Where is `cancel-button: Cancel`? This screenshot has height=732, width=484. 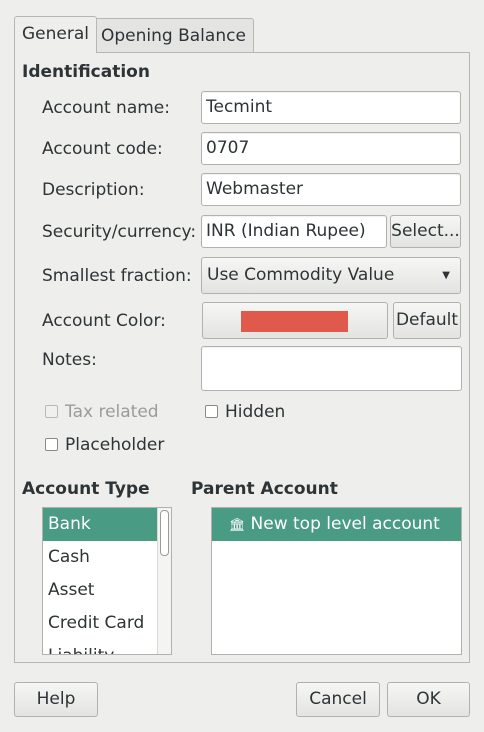 cancel-button: Cancel is located at coordinates (338, 699).